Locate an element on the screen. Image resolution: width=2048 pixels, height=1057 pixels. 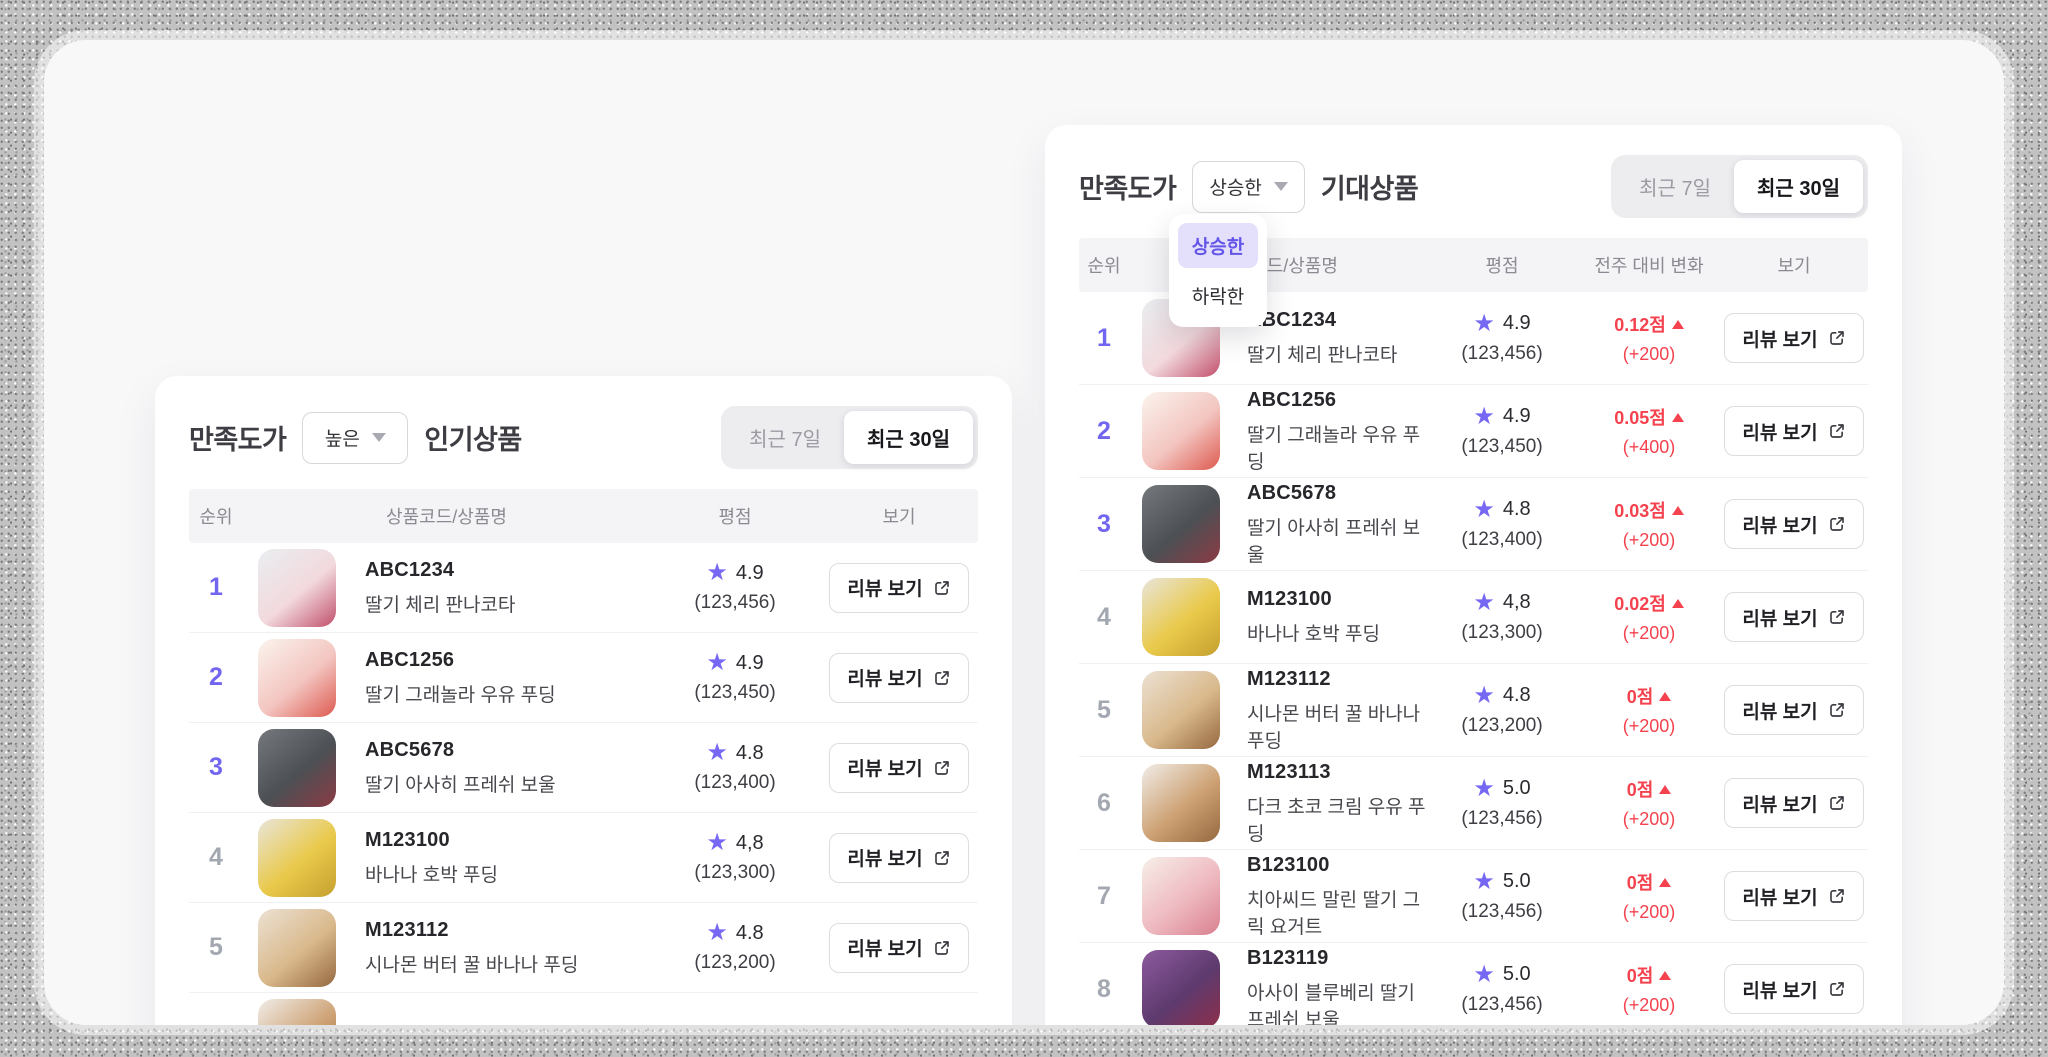
rating-value: 4.9 is located at coordinates (1516, 323).